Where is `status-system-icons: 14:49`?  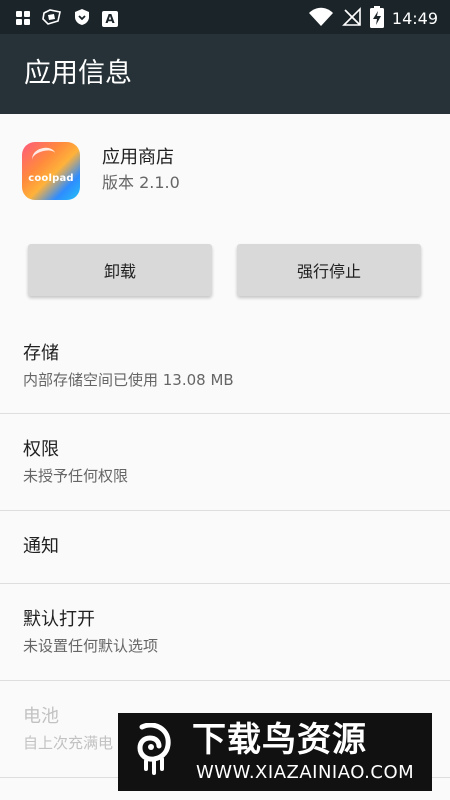
status-system-icons: 14:49 is located at coordinates (373, 19).